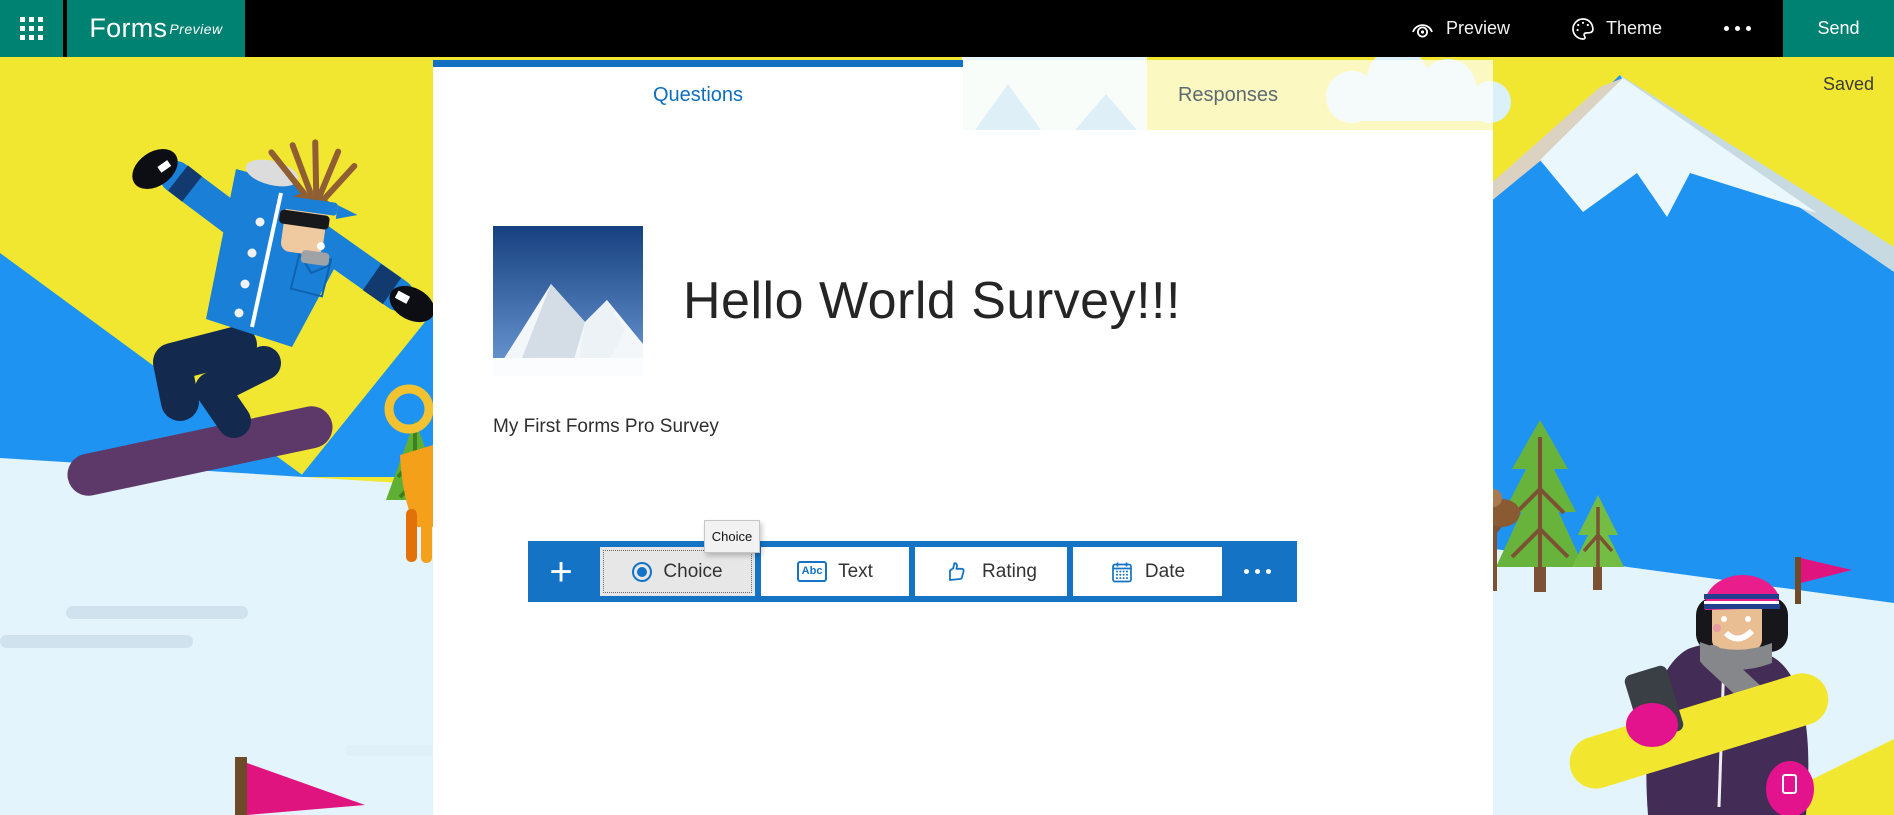  I want to click on mountain-photo, so click(568, 301).